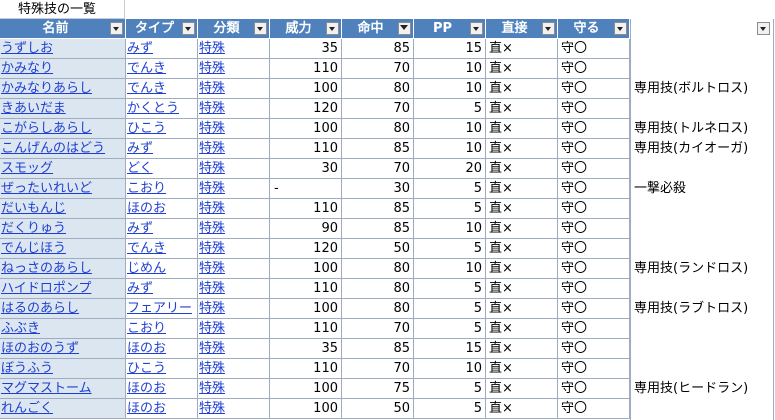  I want to click on cell-power: 35, so click(306, 349).